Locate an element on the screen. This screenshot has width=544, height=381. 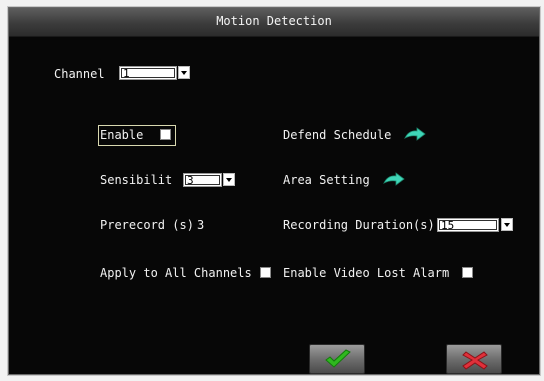
apply-all-channels-label: Apply to All Channels is located at coordinates (176, 273).